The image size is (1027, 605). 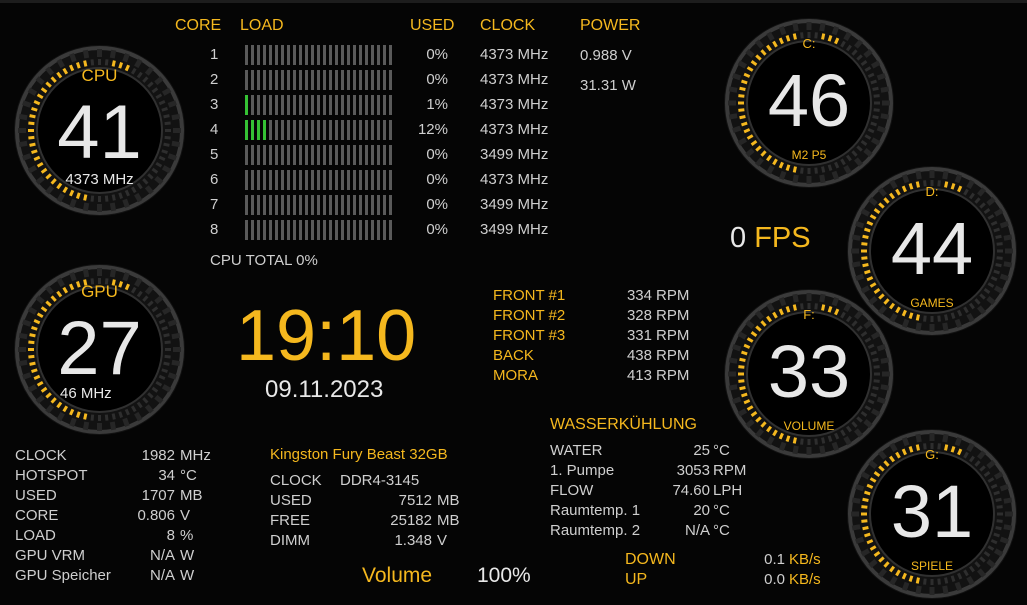 I want to click on ram-stat-value: DDR4-3145, so click(x=380, y=480).